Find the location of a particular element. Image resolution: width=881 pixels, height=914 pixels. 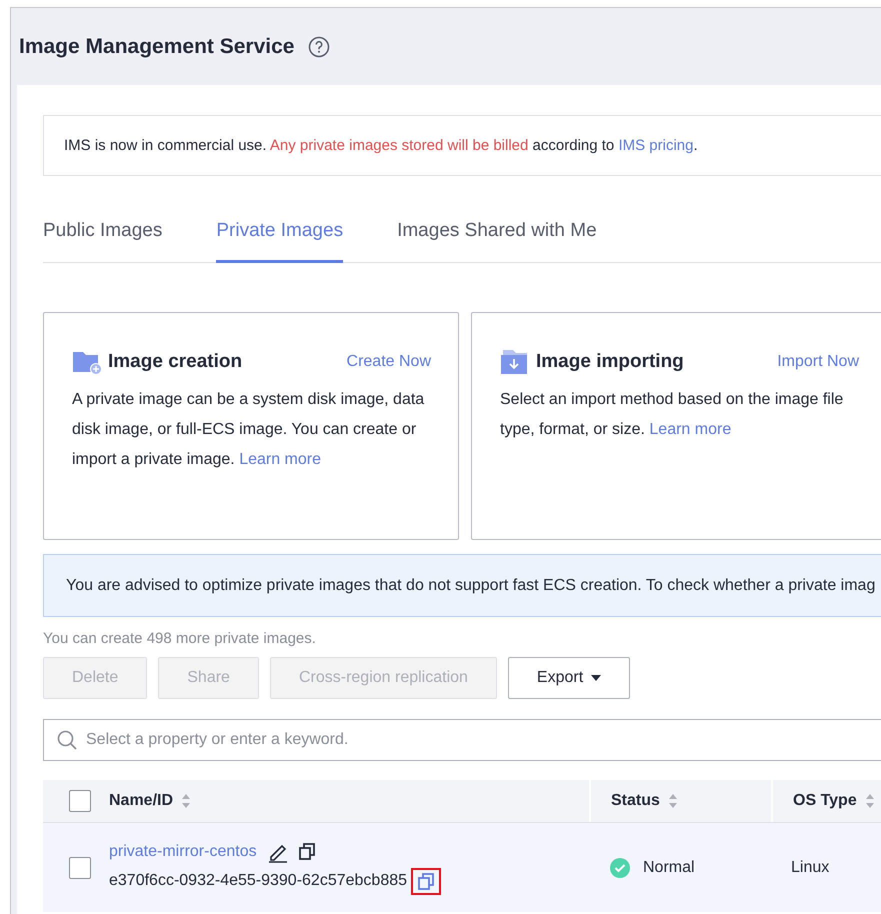

row-checkbox is located at coordinates (80, 867).